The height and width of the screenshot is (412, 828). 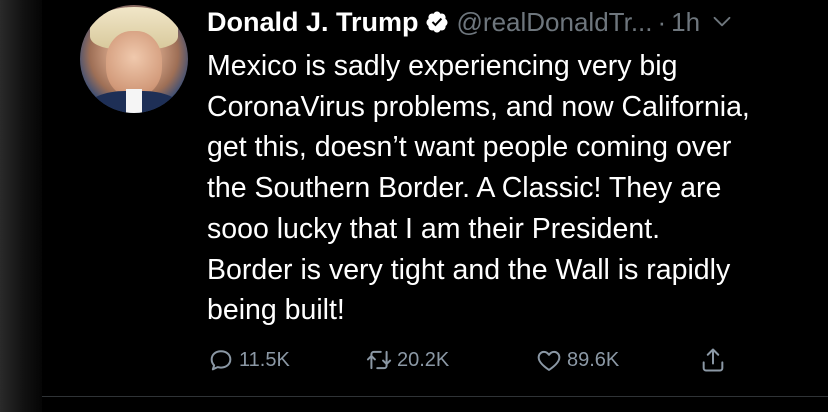 I want to click on share-icon, so click(x=713, y=360).